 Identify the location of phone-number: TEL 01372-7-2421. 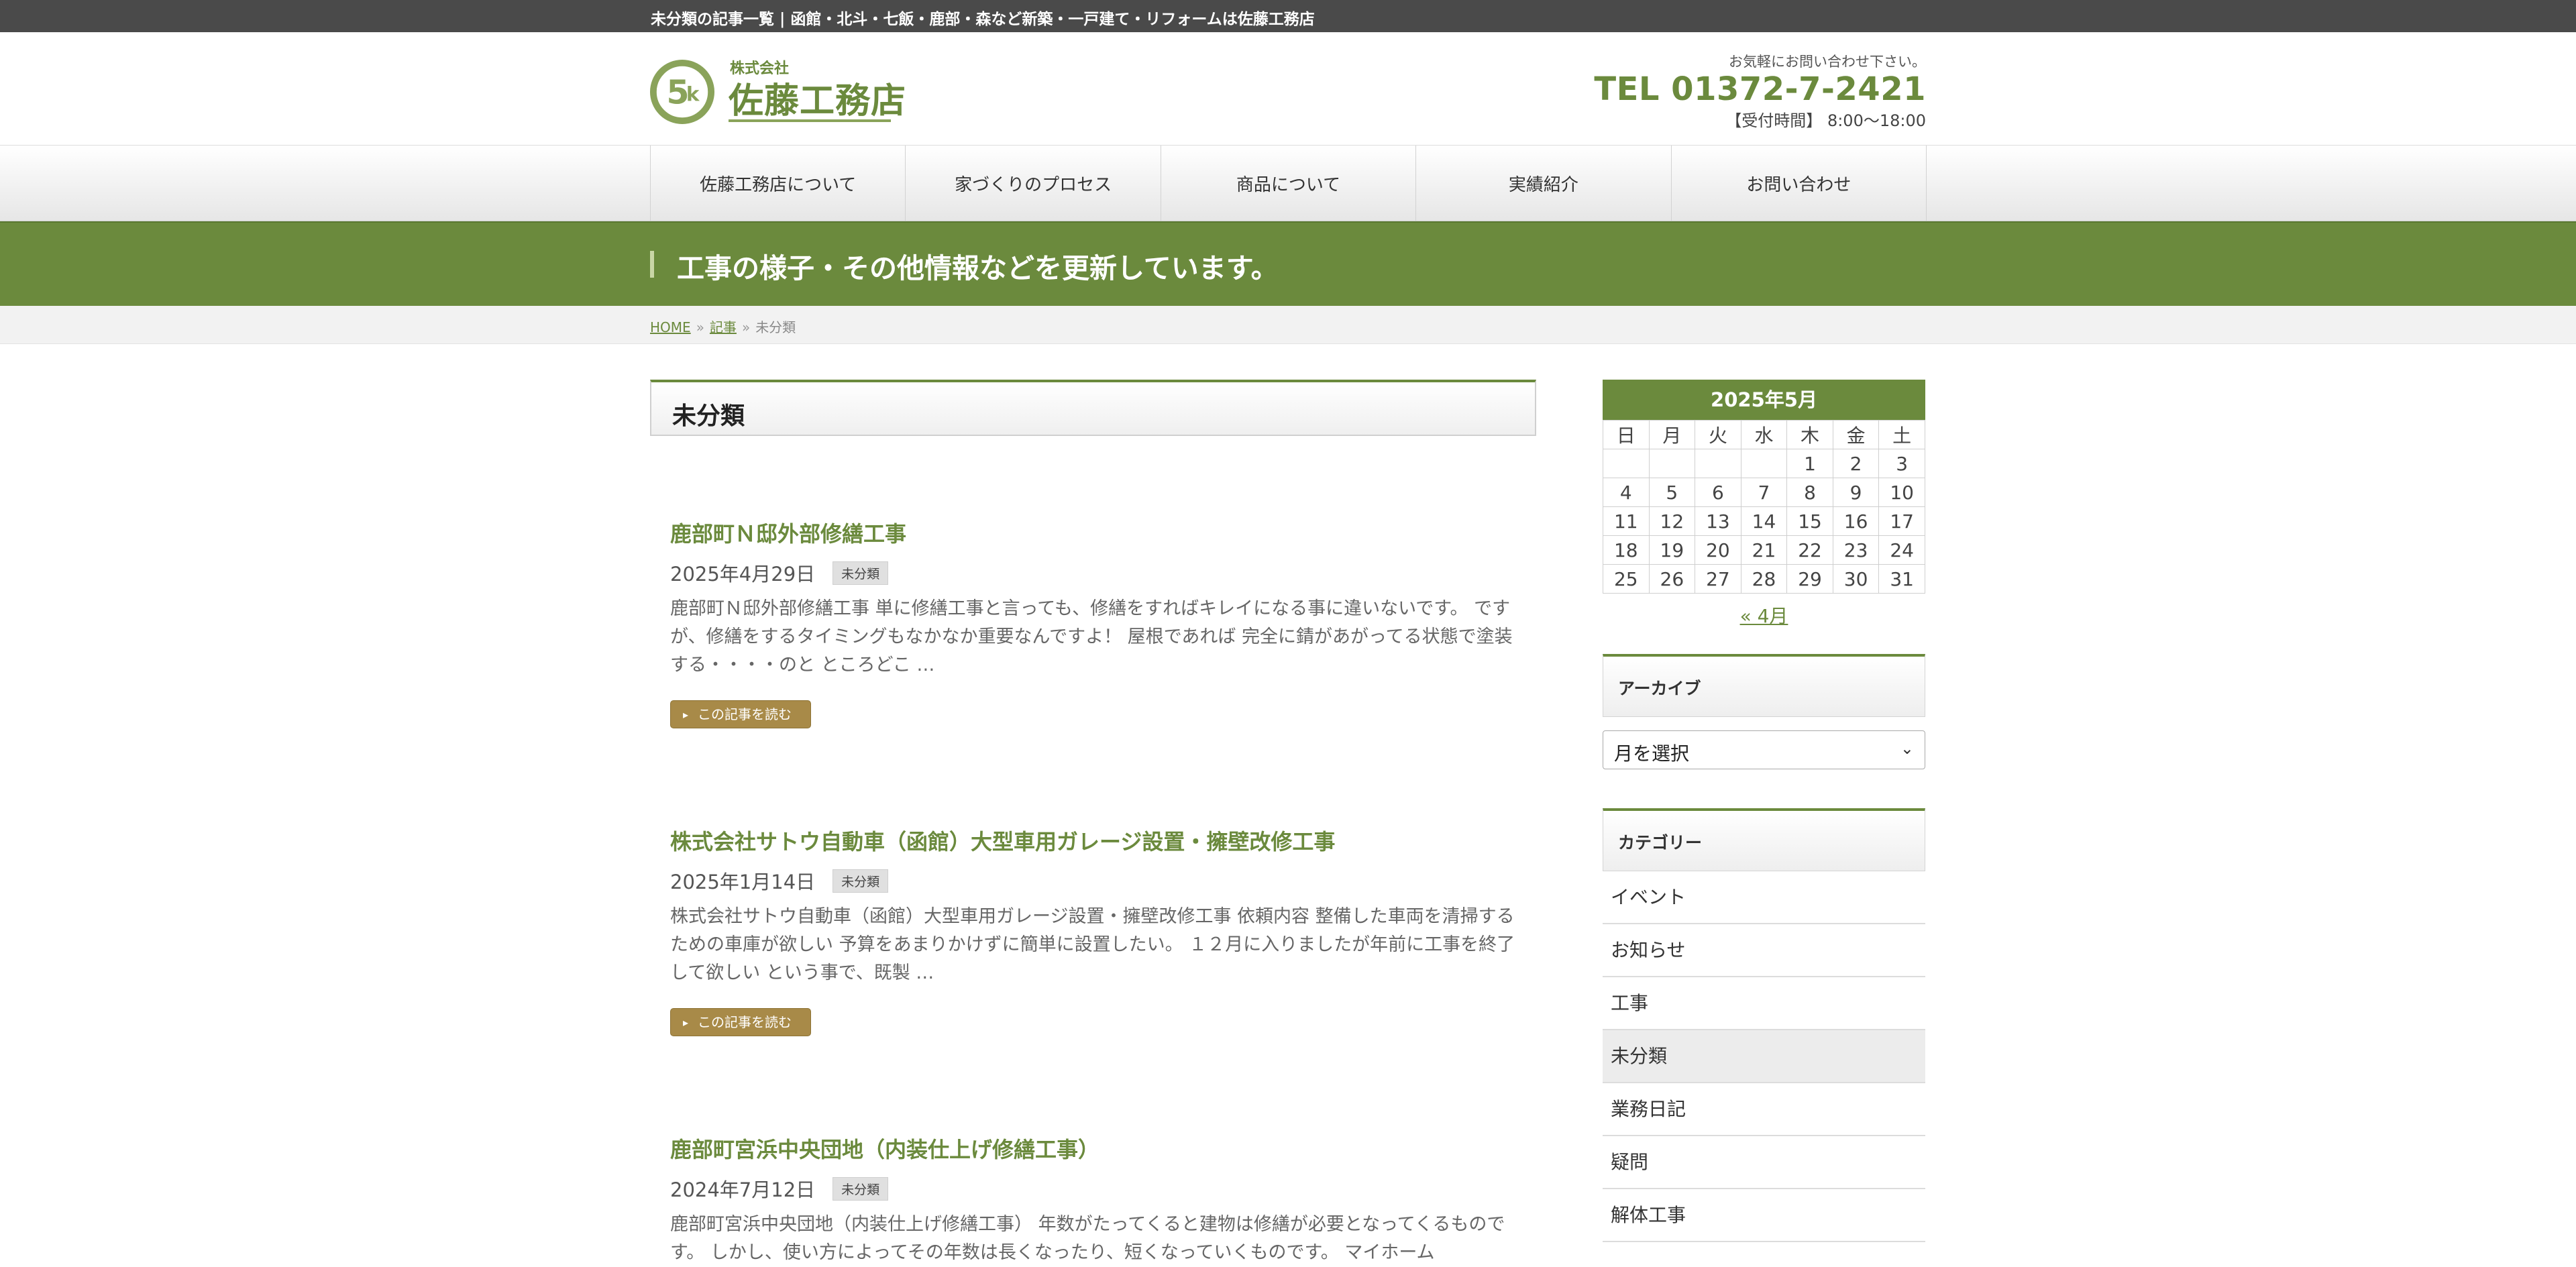
(1760, 89).